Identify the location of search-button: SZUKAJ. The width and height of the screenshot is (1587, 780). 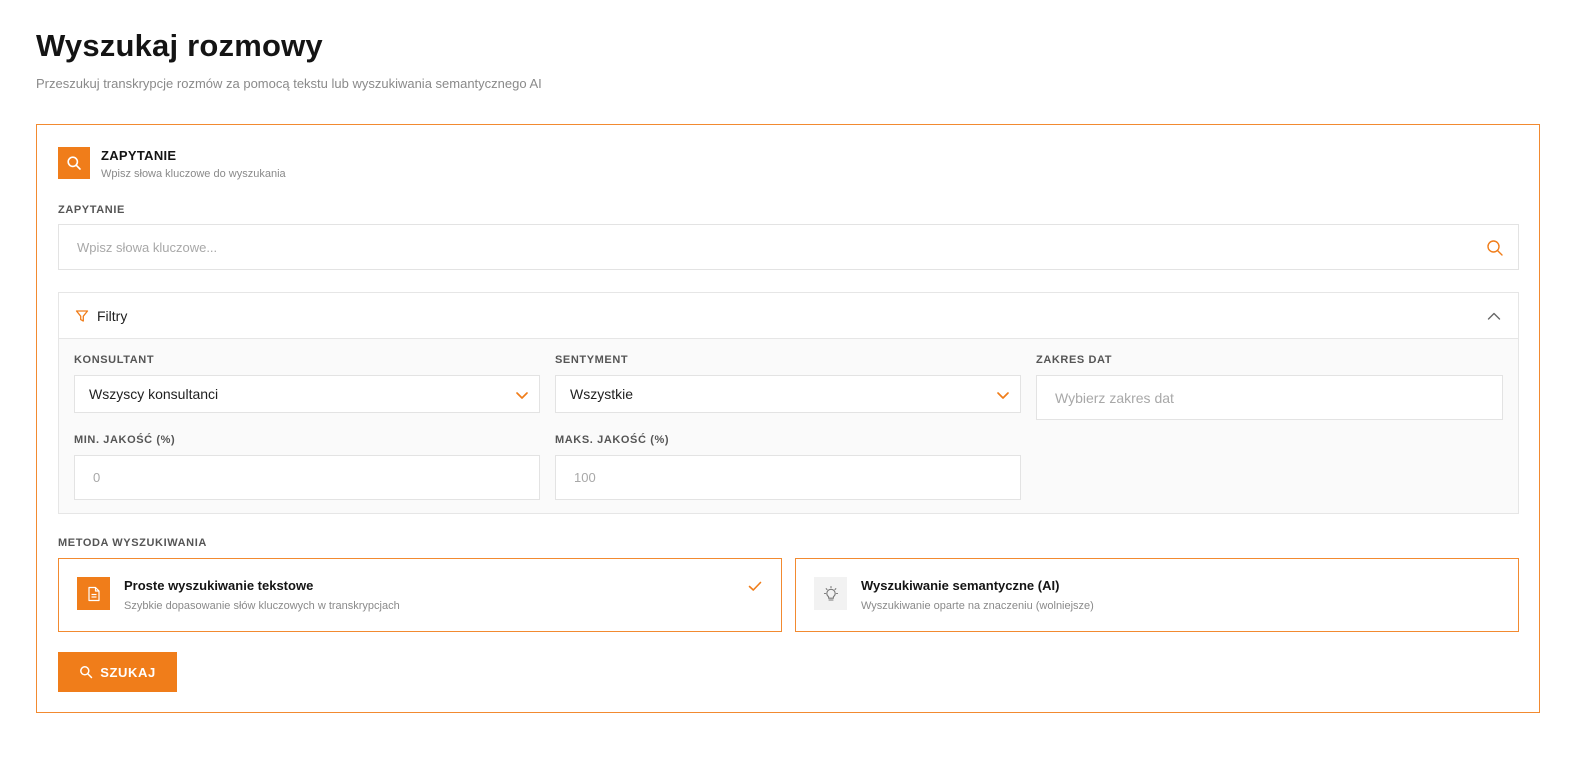
(117, 672).